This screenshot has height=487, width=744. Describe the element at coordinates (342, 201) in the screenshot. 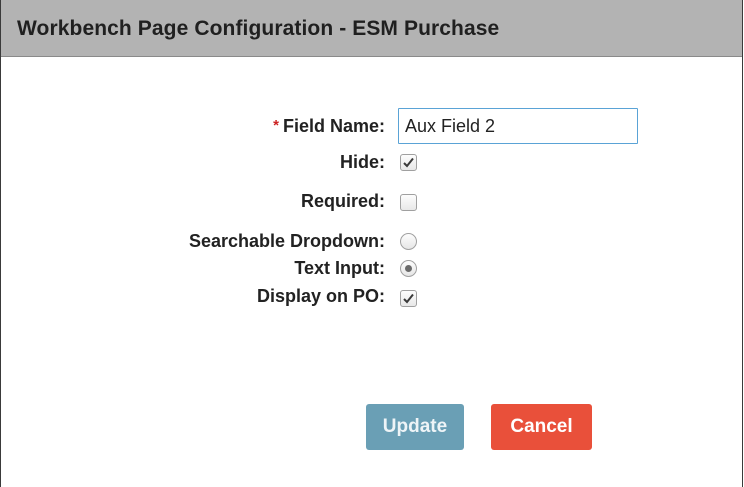

I see `required-label: Required:` at that location.